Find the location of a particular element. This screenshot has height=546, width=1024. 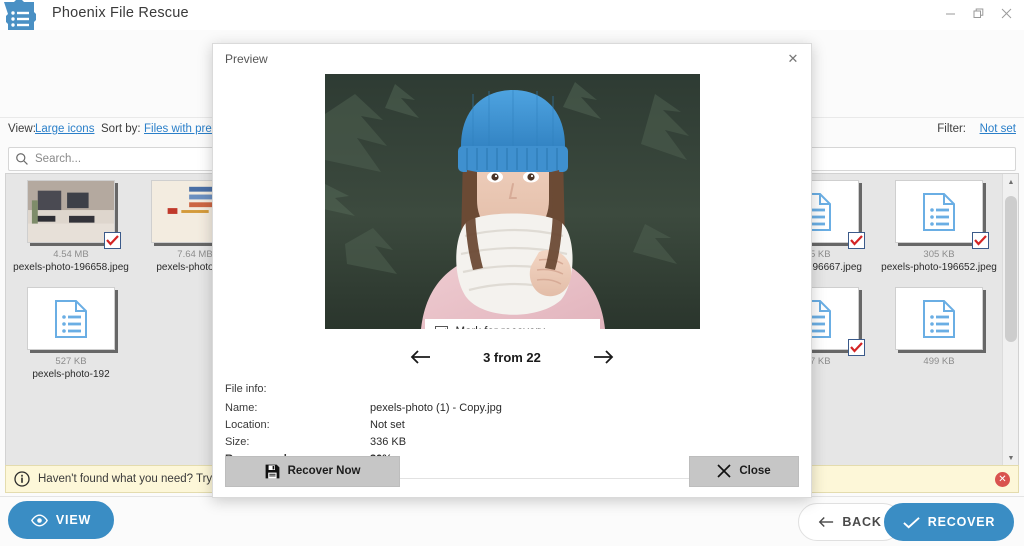

dialog-title: Preview is located at coordinates (246, 59).